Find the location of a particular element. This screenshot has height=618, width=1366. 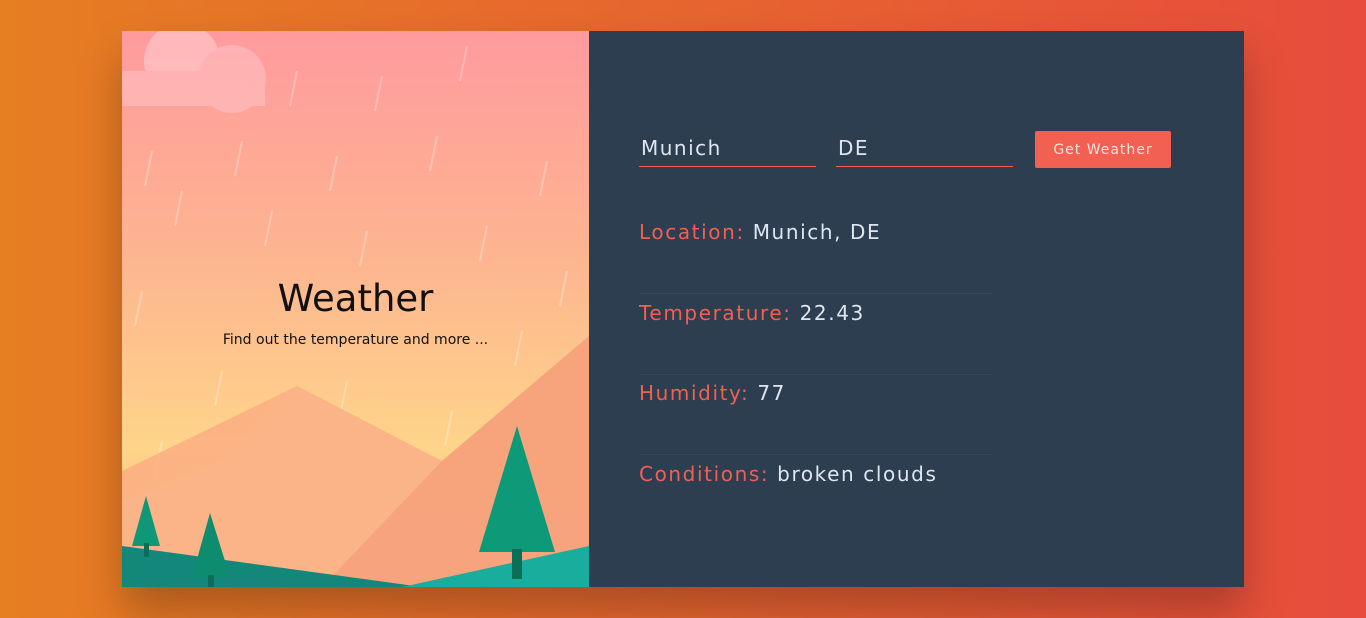

result-value: 22.43 is located at coordinates (832, 313).